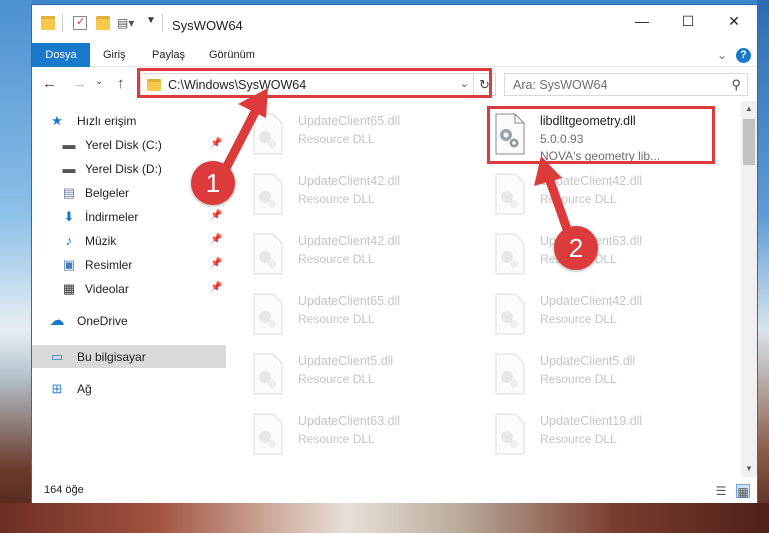 This screenshot has width=769, height=533. What do you see at coordinates (80, 23) in the screenshot?
I see `properties-icon: ✓` at bounding box center [80, 23].